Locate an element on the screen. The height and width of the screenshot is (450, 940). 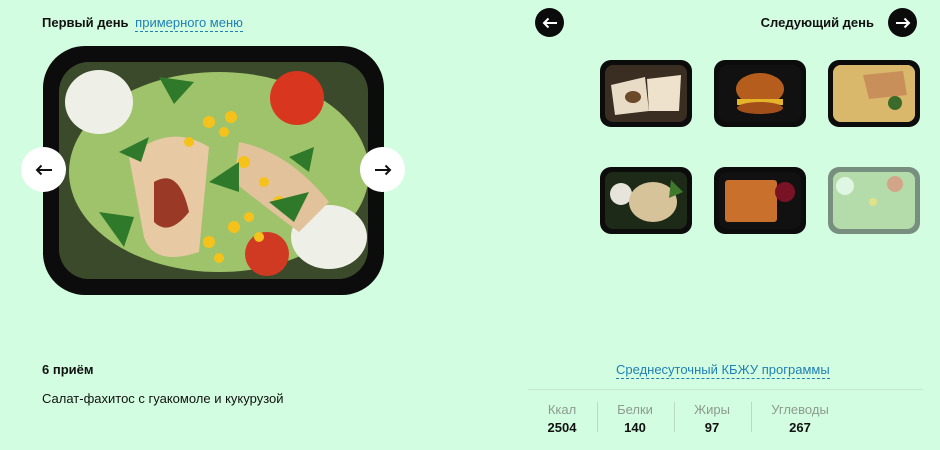
stat-label: Ккал is located at coordinates (562, 409).